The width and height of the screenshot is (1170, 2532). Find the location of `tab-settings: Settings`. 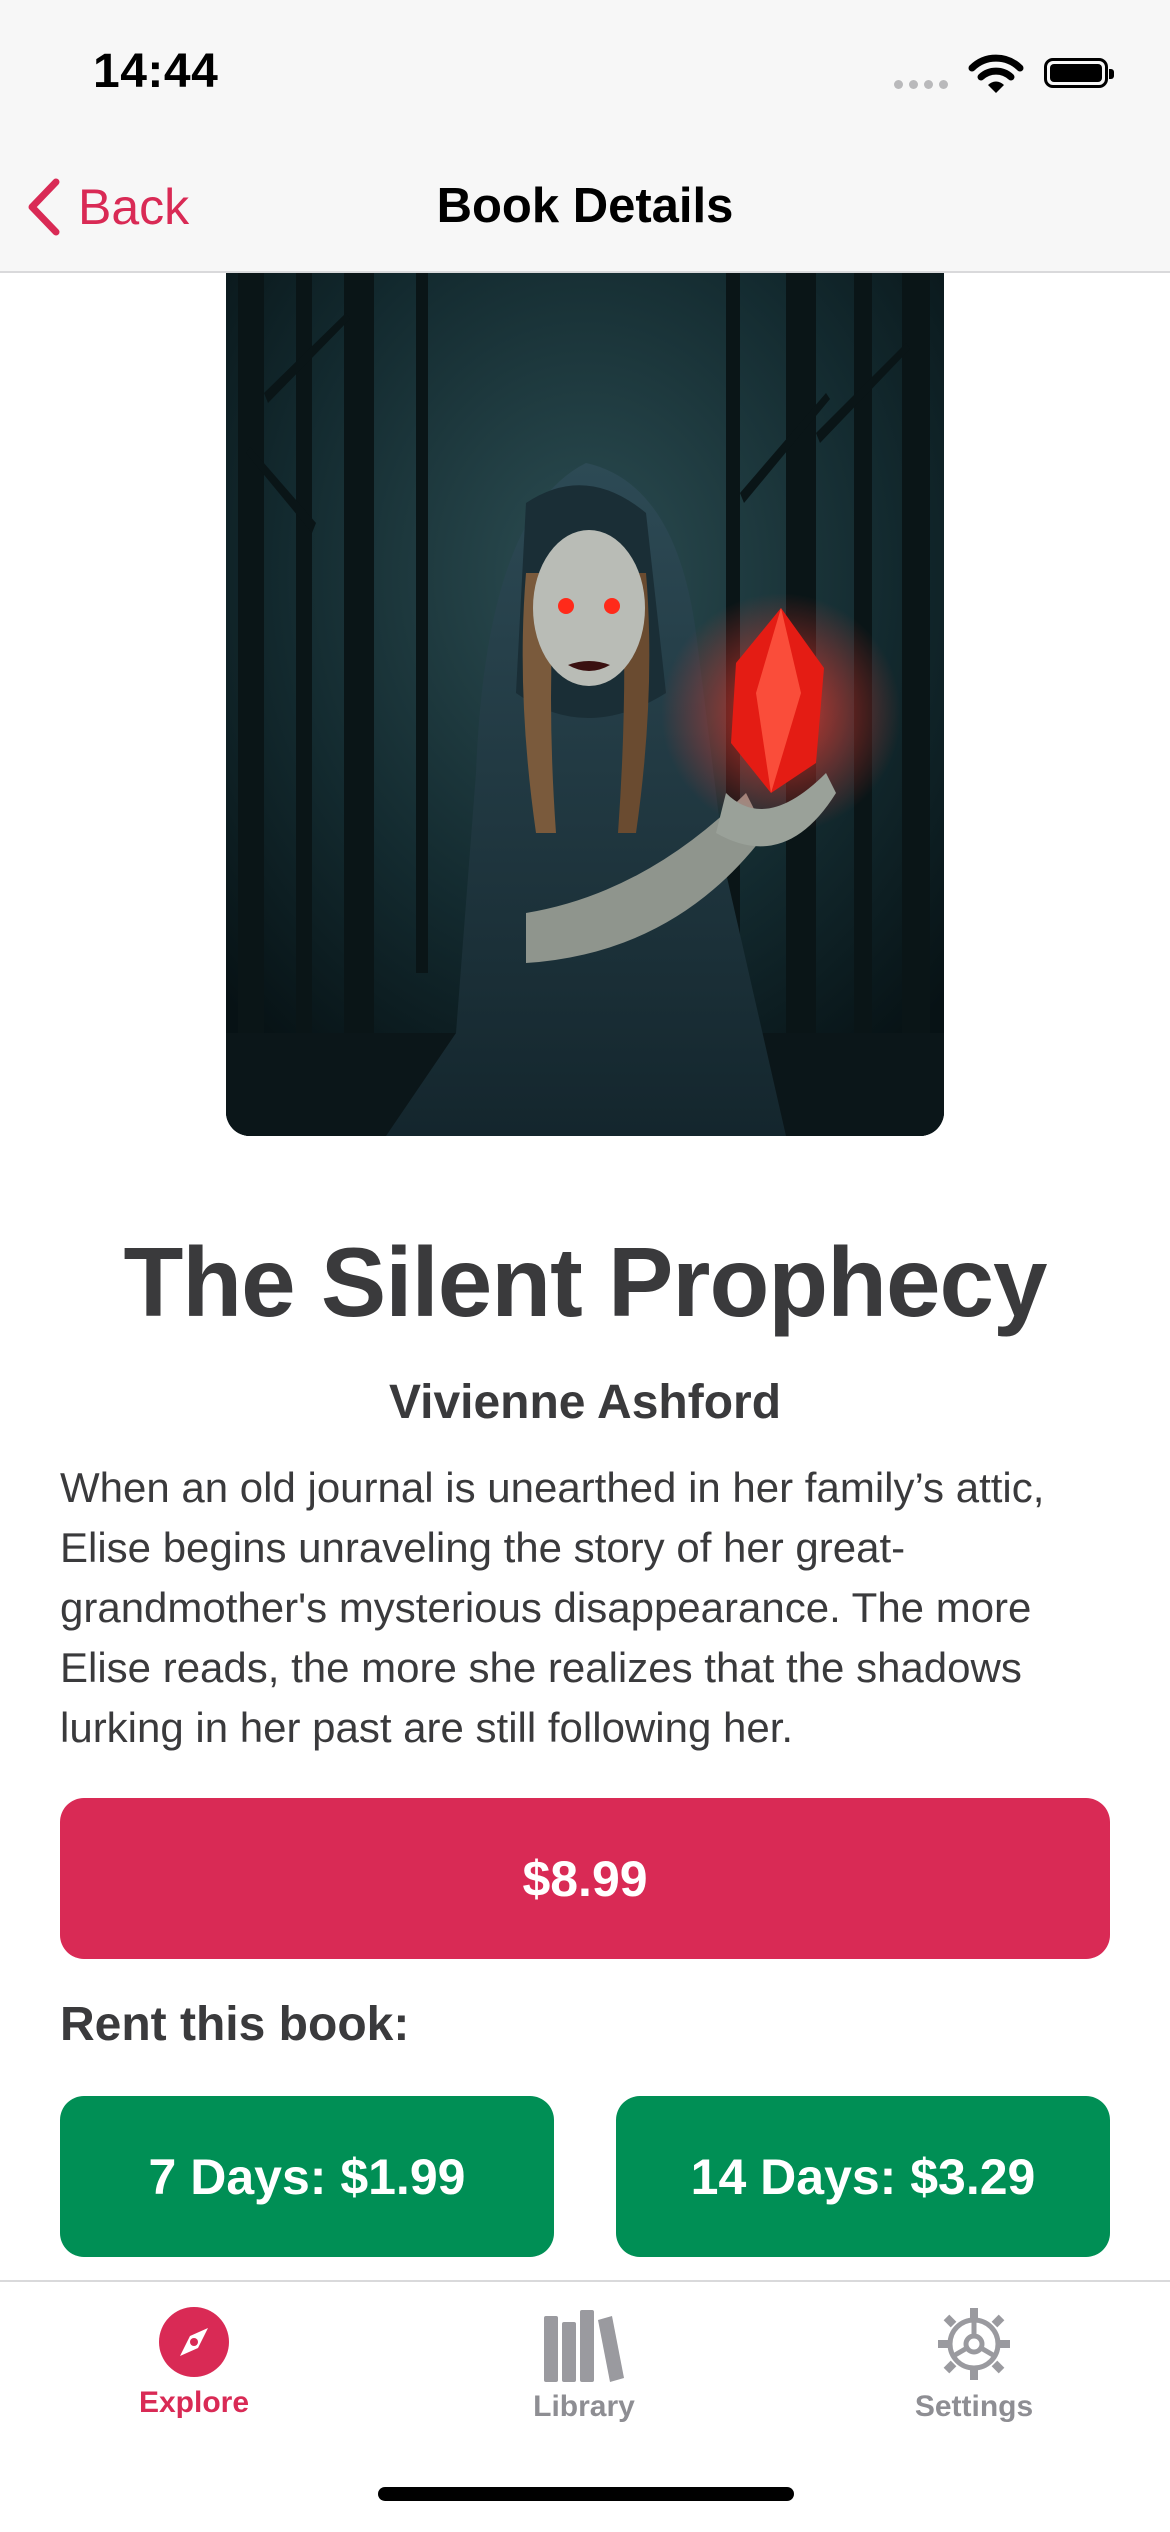

tab-settings: Settings is located at coordinates (974, 2371).